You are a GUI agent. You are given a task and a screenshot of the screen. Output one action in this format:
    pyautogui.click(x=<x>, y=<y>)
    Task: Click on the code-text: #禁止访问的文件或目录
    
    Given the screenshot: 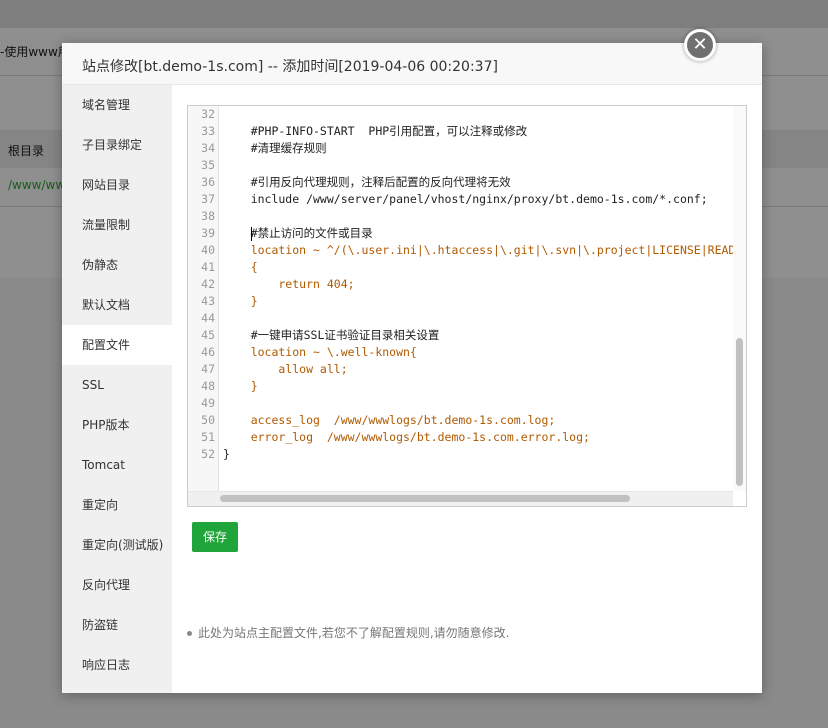 What is the action you would take?
    pyautogui.click(x=298, y=233)
    